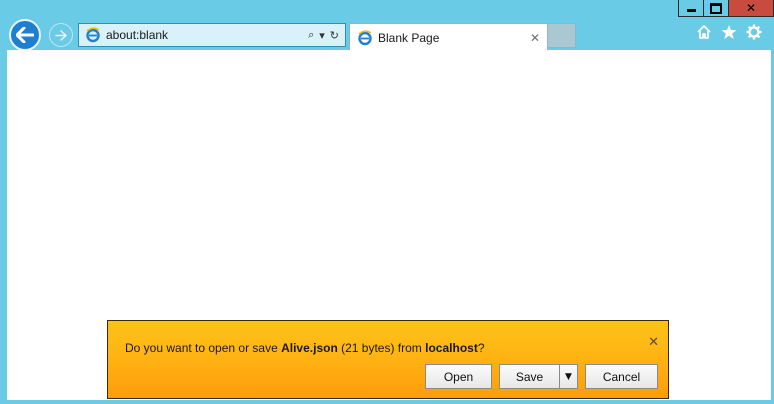  I want to click on maximize-button, so click(716, 8).